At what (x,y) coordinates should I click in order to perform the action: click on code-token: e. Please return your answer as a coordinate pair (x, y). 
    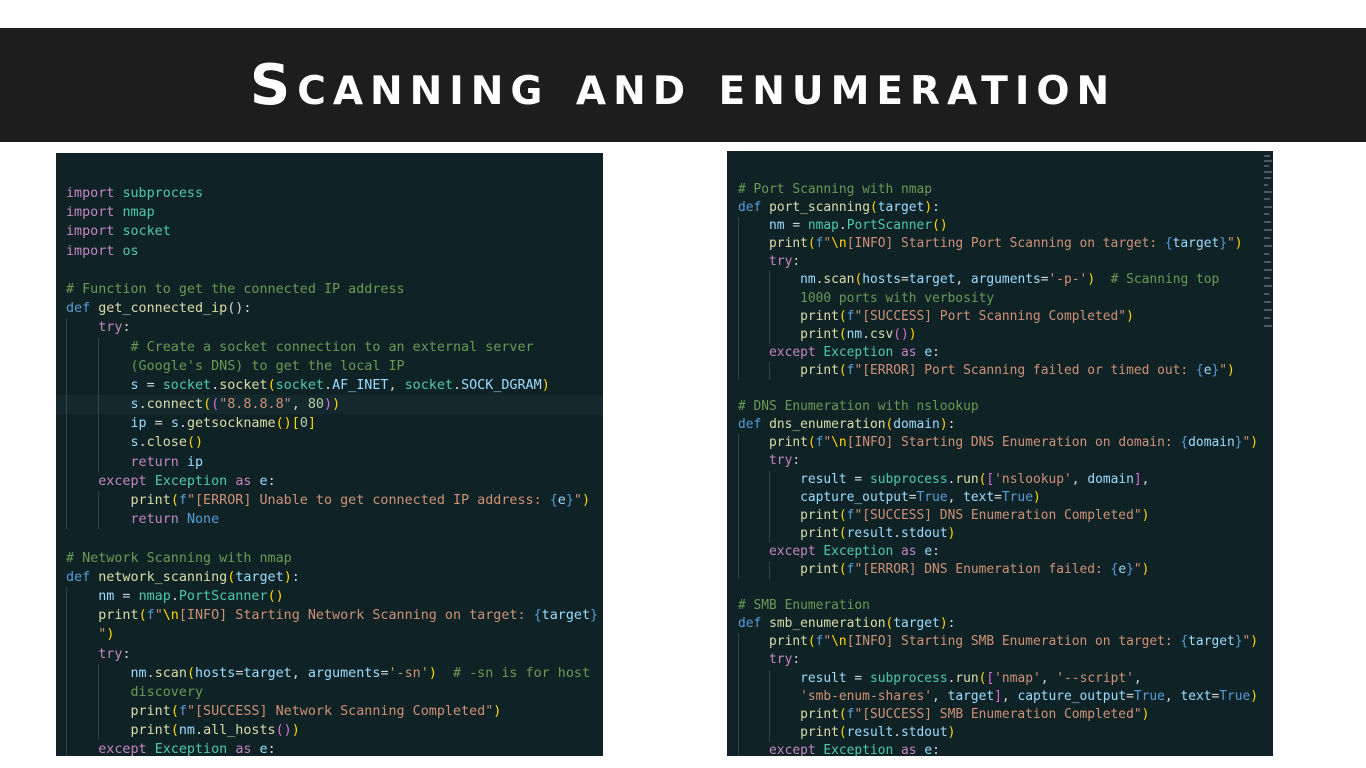
    Looking at the image, I should click on (1122, 569).